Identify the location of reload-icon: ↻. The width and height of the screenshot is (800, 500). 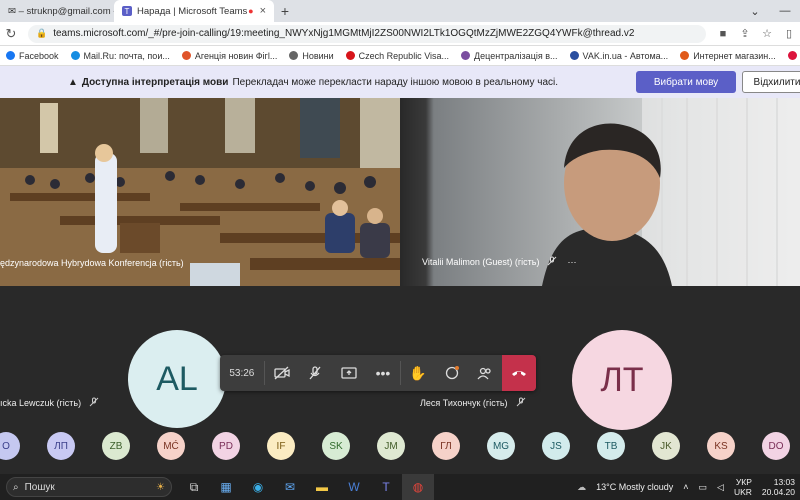
(11, 34).